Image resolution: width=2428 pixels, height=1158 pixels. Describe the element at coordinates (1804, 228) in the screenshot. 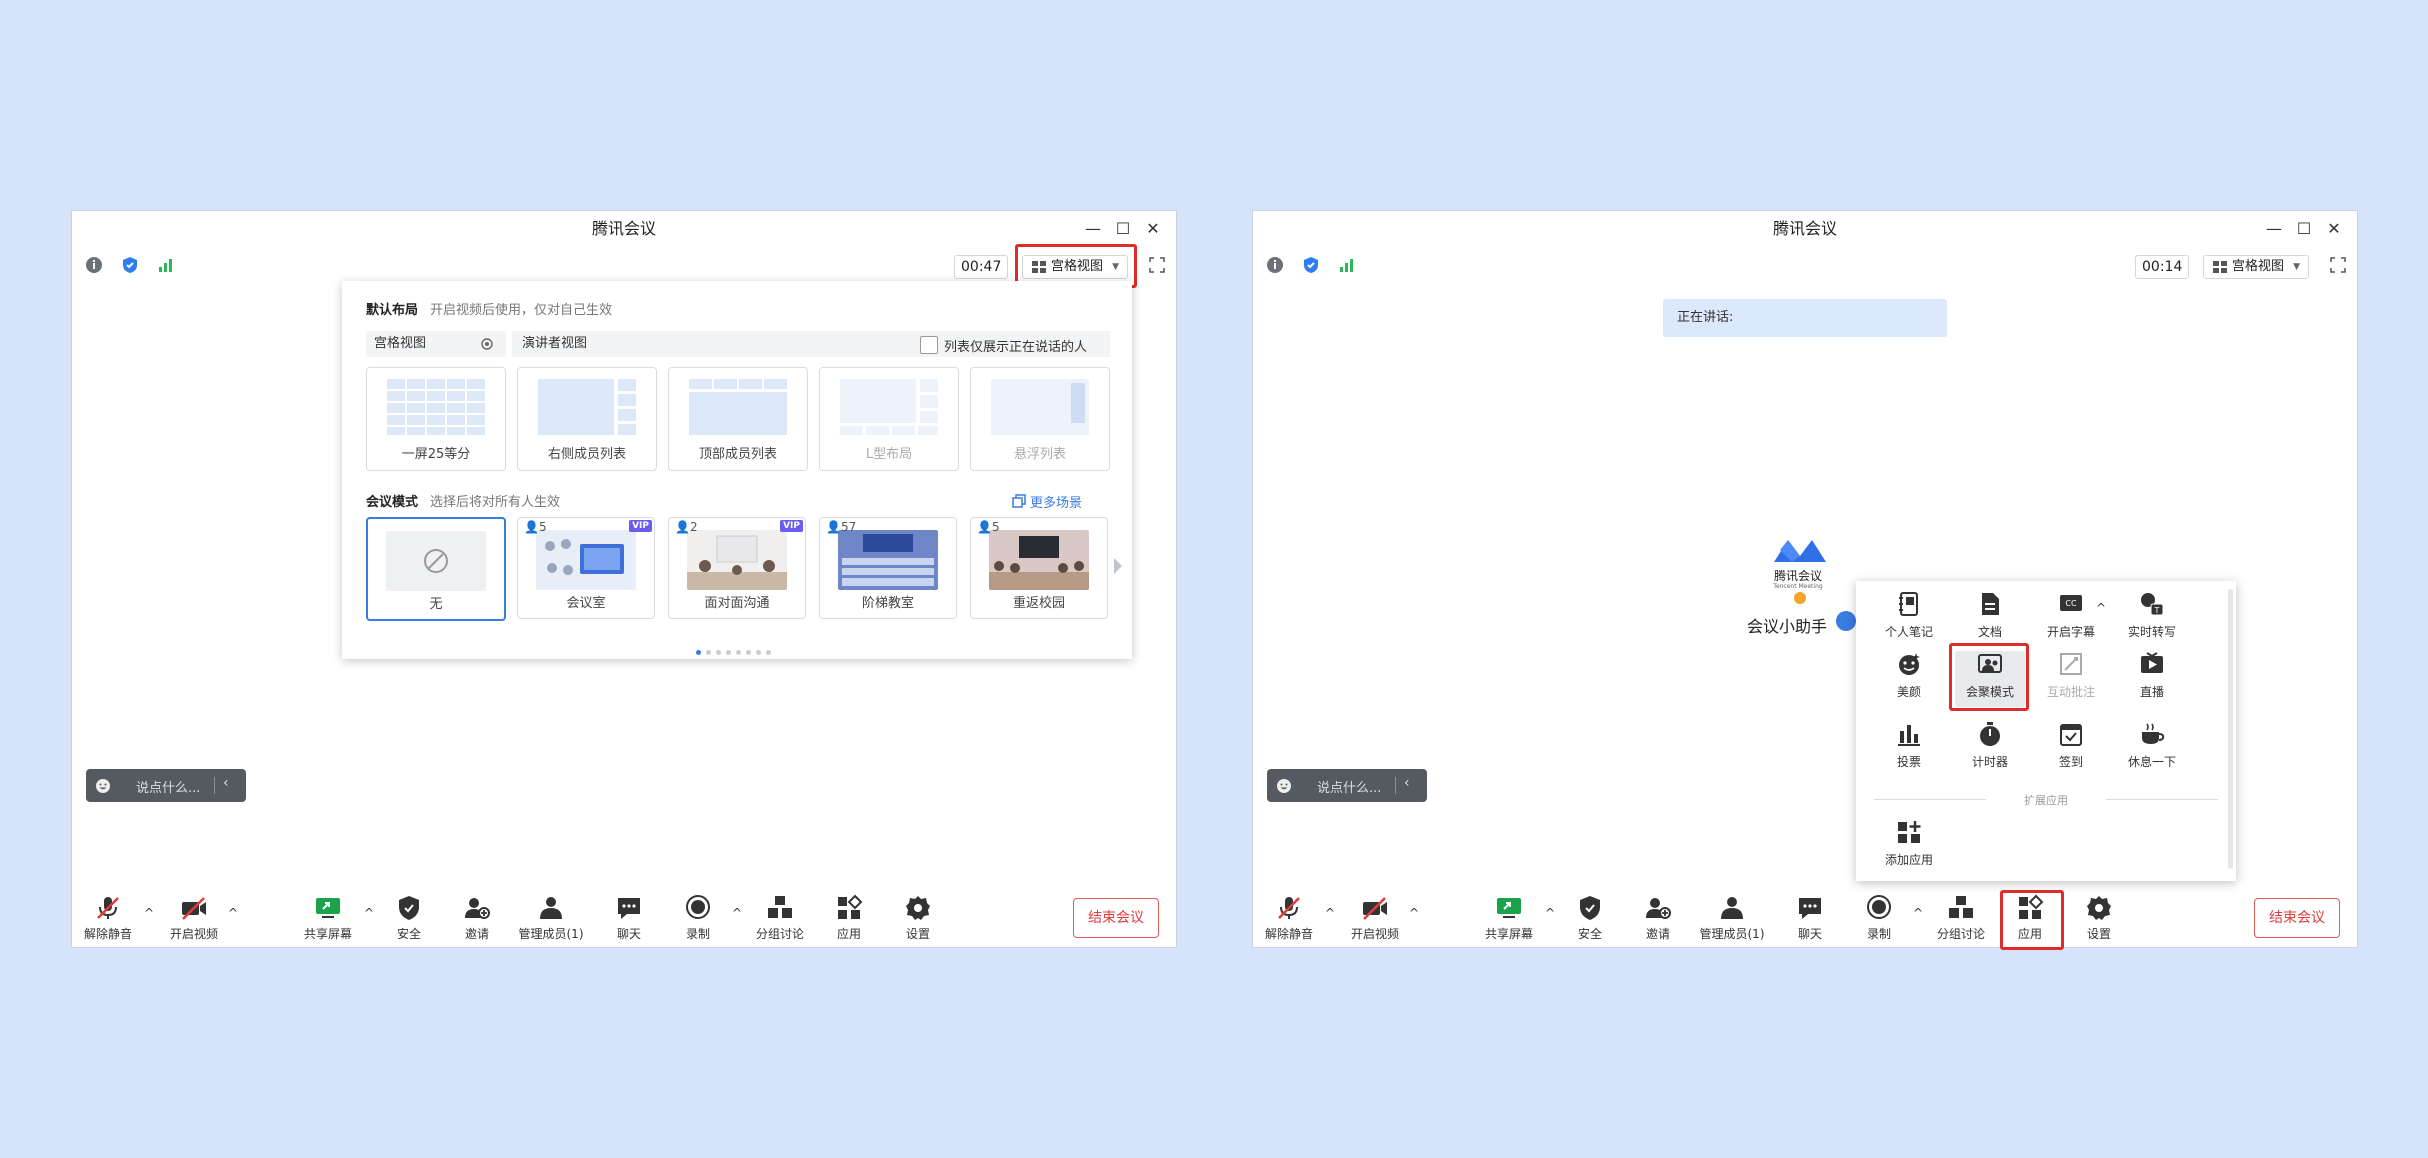

I see `window-title: 腾讯会议` at that location.